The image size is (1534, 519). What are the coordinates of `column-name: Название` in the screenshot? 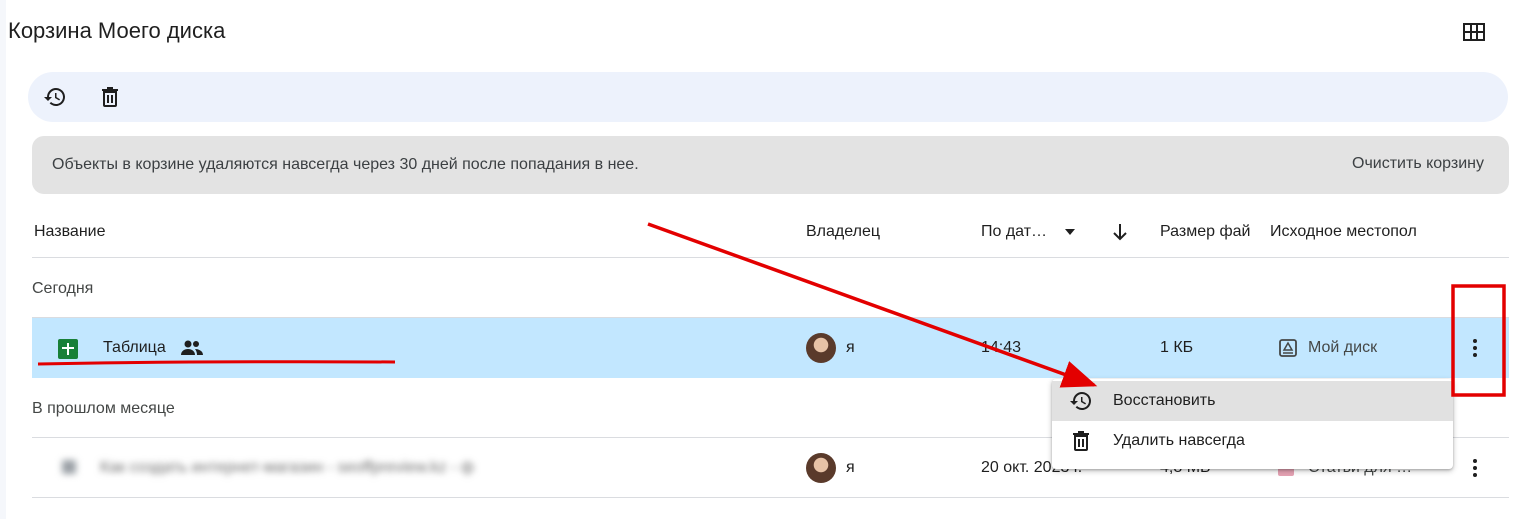 It's located at (70, 232).